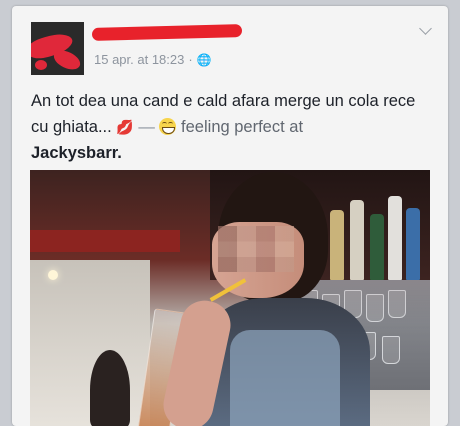  Describe the element at coordinates (139, 59) in the screenshot. I see `post-timestamp: 15 apr. at 18:23` at that location.